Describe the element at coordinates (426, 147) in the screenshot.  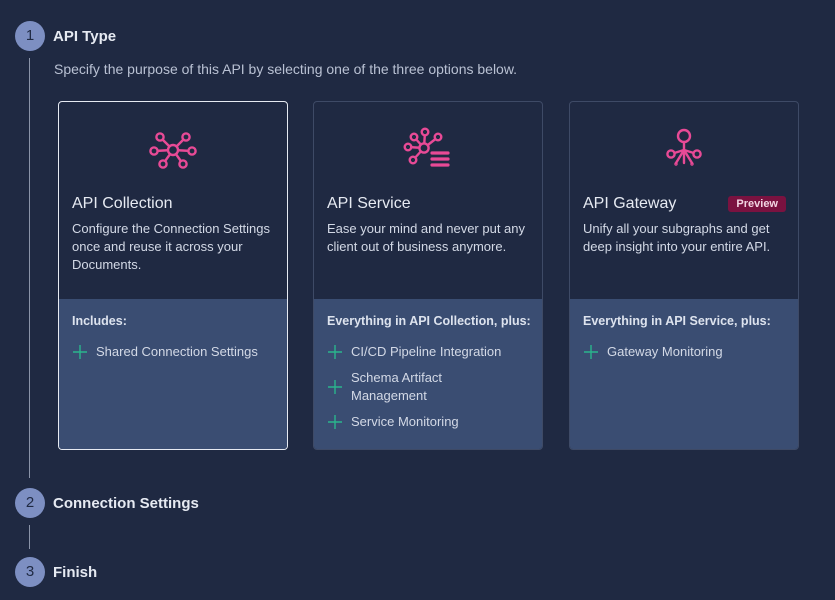
I see `network-service-icon` at that location.